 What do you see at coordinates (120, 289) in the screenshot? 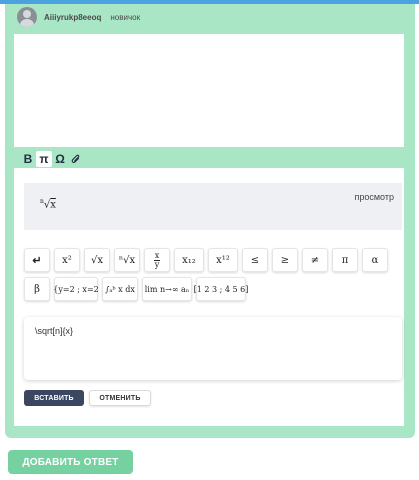
I see `integral-button: ∫ₐᵇ x dx` at bounding box center [120, 289].